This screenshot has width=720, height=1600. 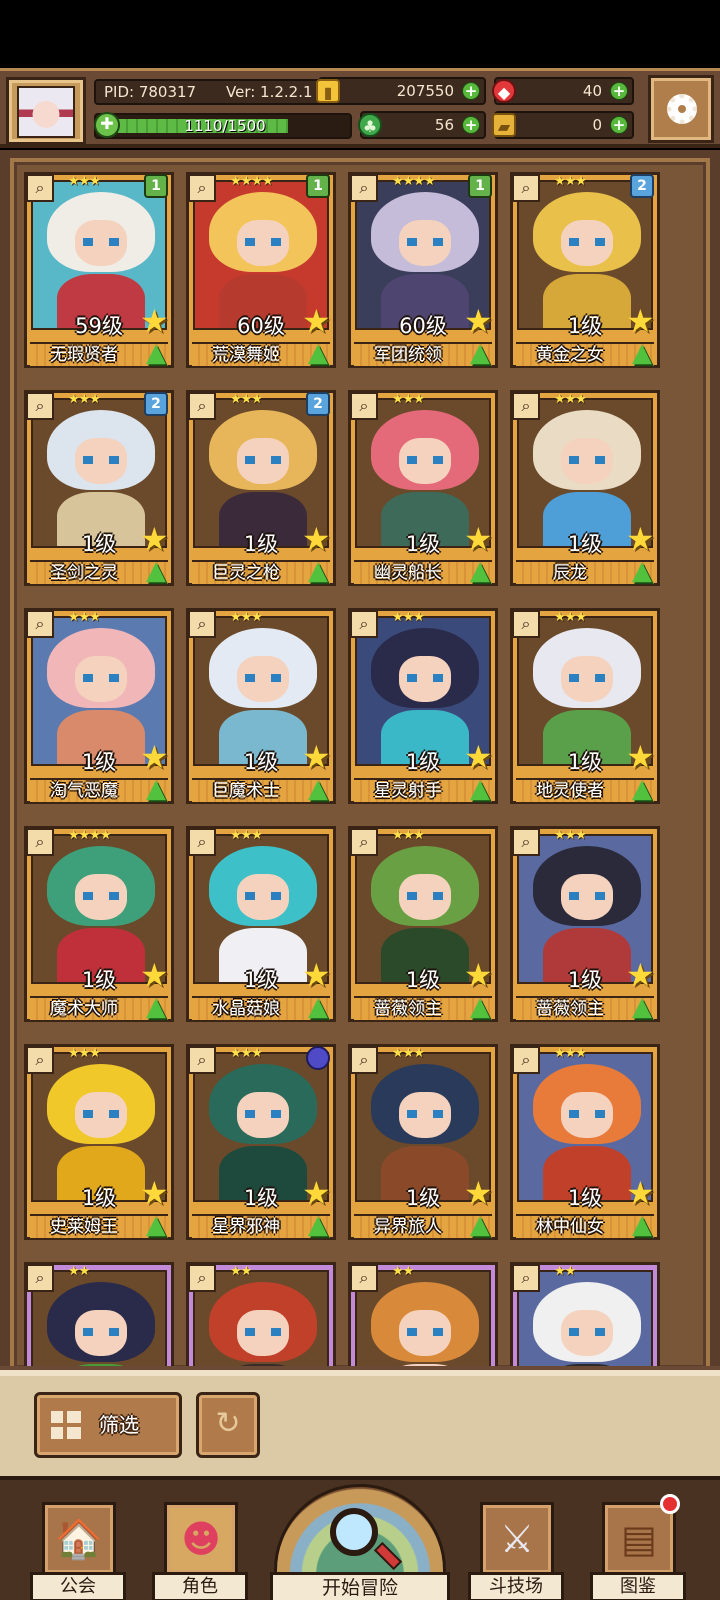 What do you see at coordinates (261, 708) in the screenshot?
I see `character-card: ⌕ ★★★ 1级 巨魔术士 ★ ▲` at bounding box center [261, 708].